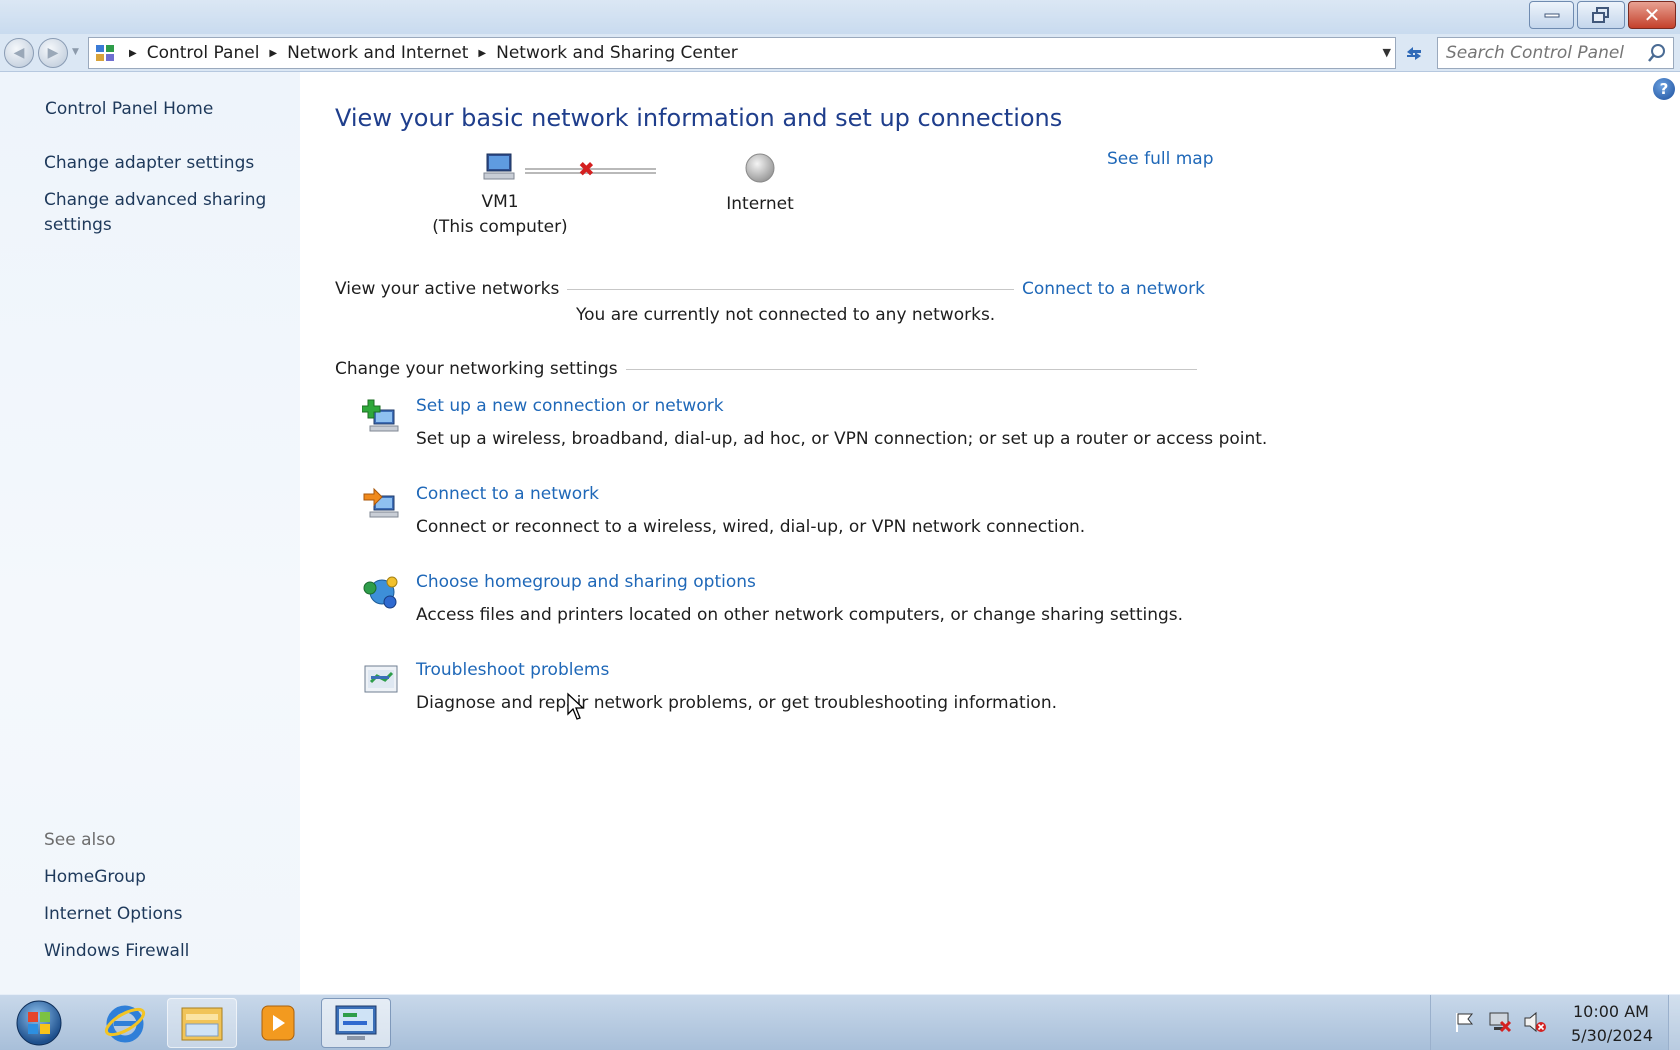  I want to click on active-networks-label: View your active networks, so click(447, 289).